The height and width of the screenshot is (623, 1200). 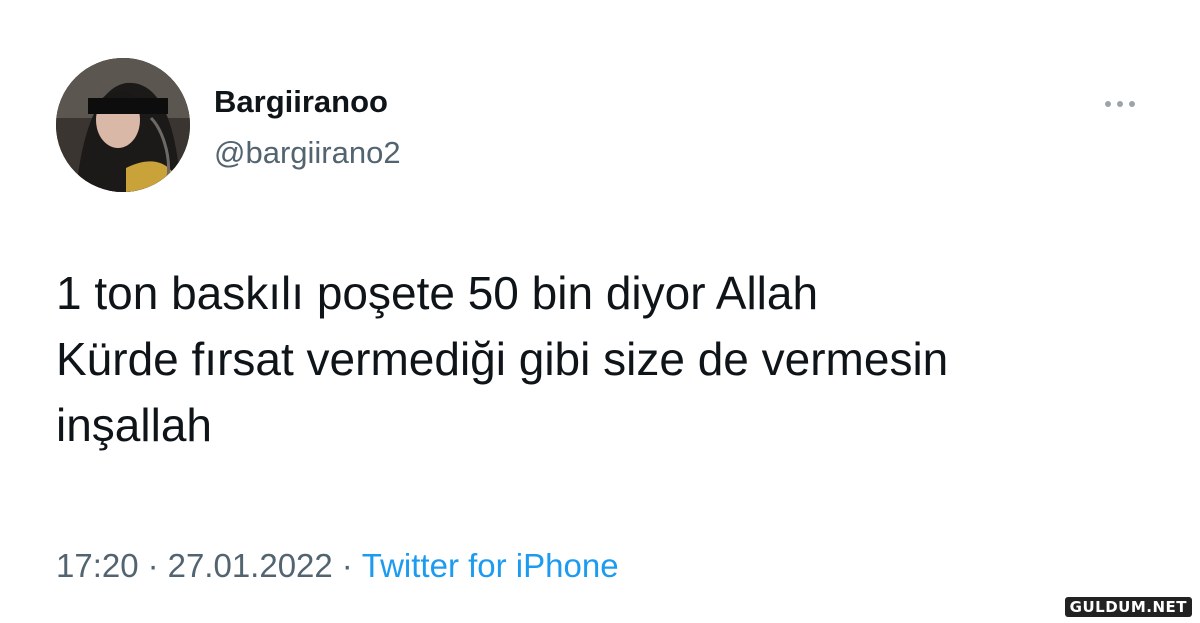 I want to click on tweet-source-link: Twitter for iPhone, so click(x=490, y=565).